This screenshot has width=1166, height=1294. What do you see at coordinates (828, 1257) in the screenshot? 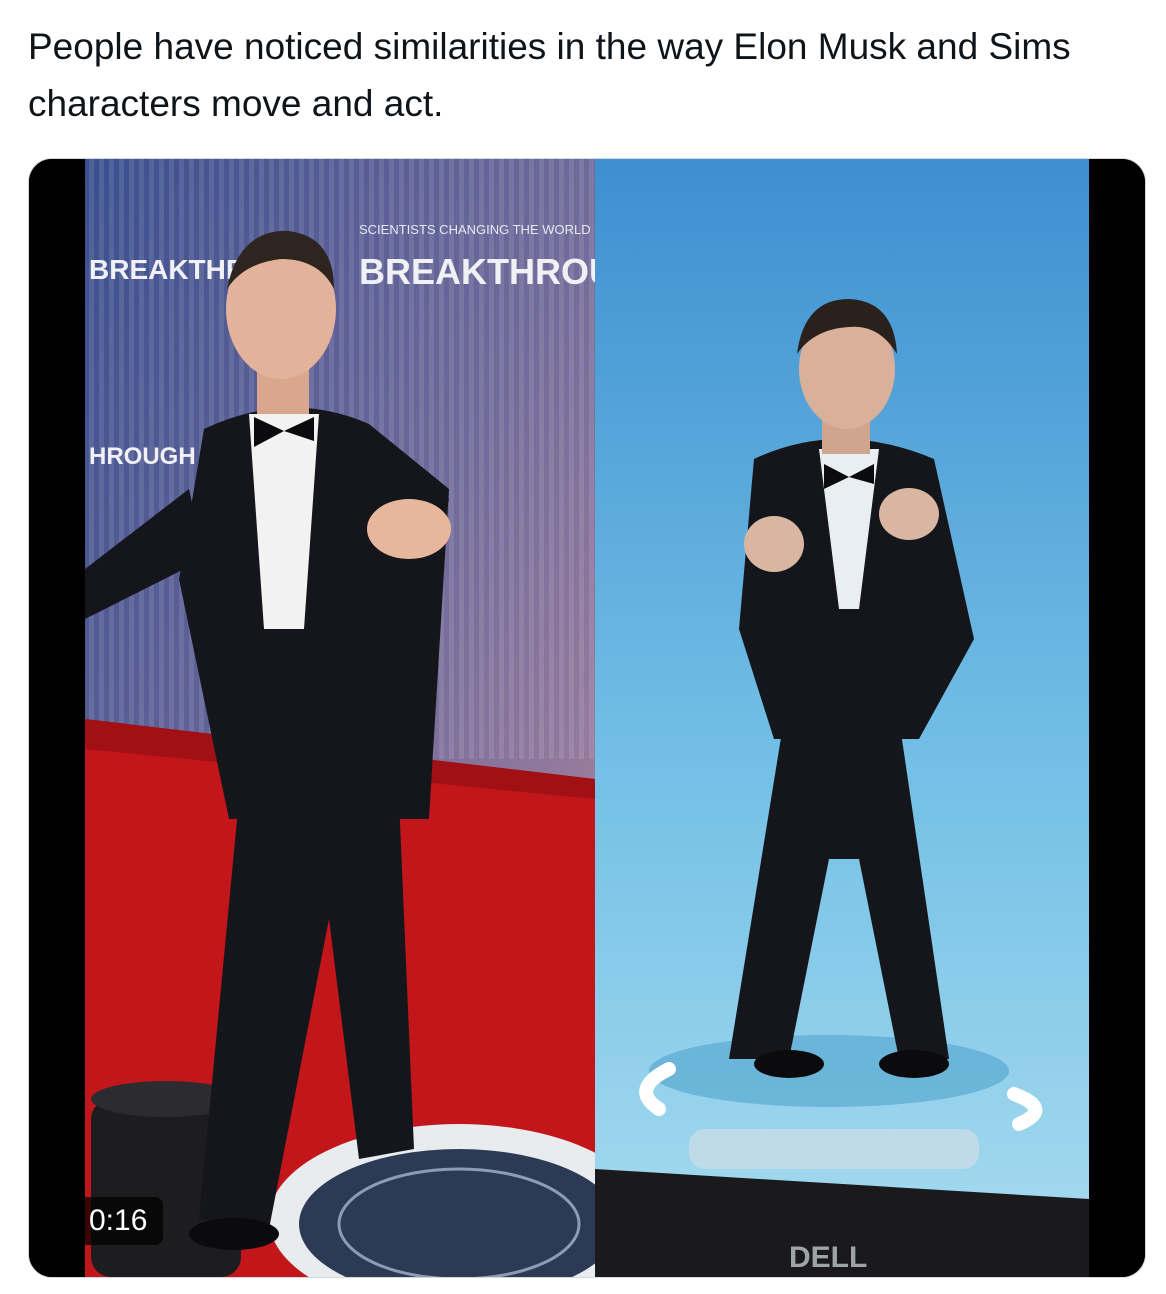
I see `monitor-brand: DELL` at bounding box center [828, 1257].